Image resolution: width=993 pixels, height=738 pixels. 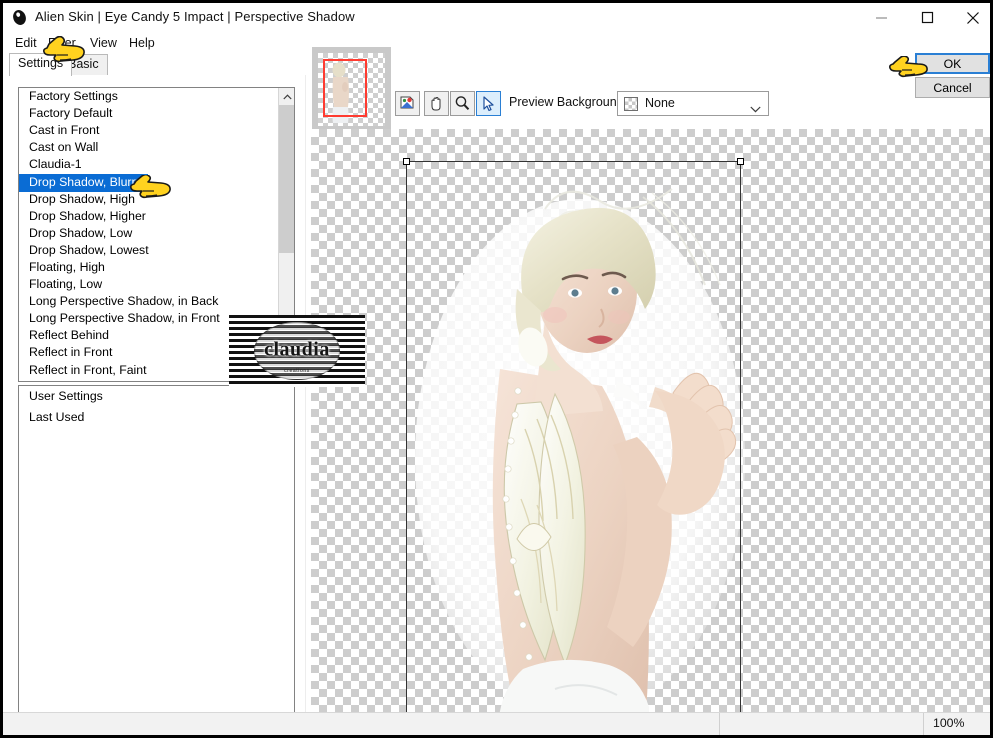 What do you see at coordinates (488, 103) in the screenshot?
I see `arrow-select-icon` at bounding box center [488, 103].